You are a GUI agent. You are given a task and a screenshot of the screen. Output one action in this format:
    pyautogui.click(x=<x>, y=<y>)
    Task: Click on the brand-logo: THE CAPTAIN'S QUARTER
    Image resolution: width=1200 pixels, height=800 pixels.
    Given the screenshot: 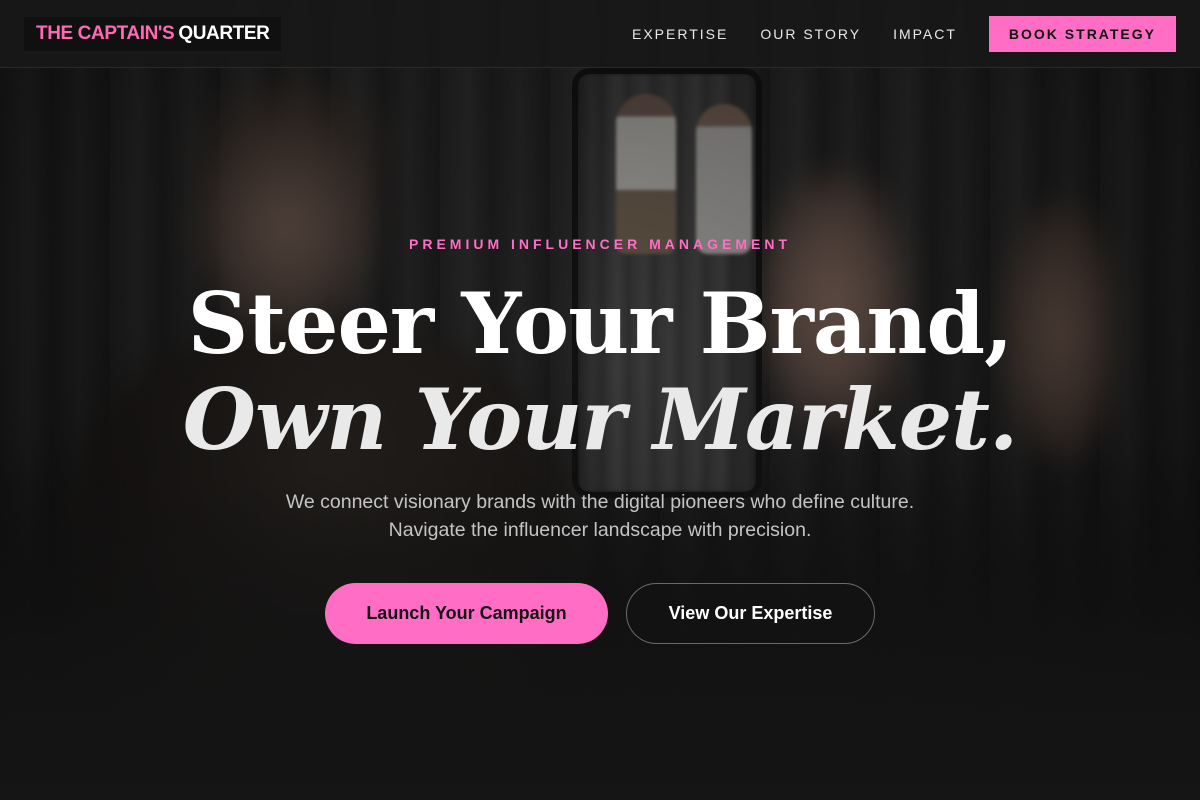 What is the action you would take?
    pyautogui.click(x=153, y=33)
    